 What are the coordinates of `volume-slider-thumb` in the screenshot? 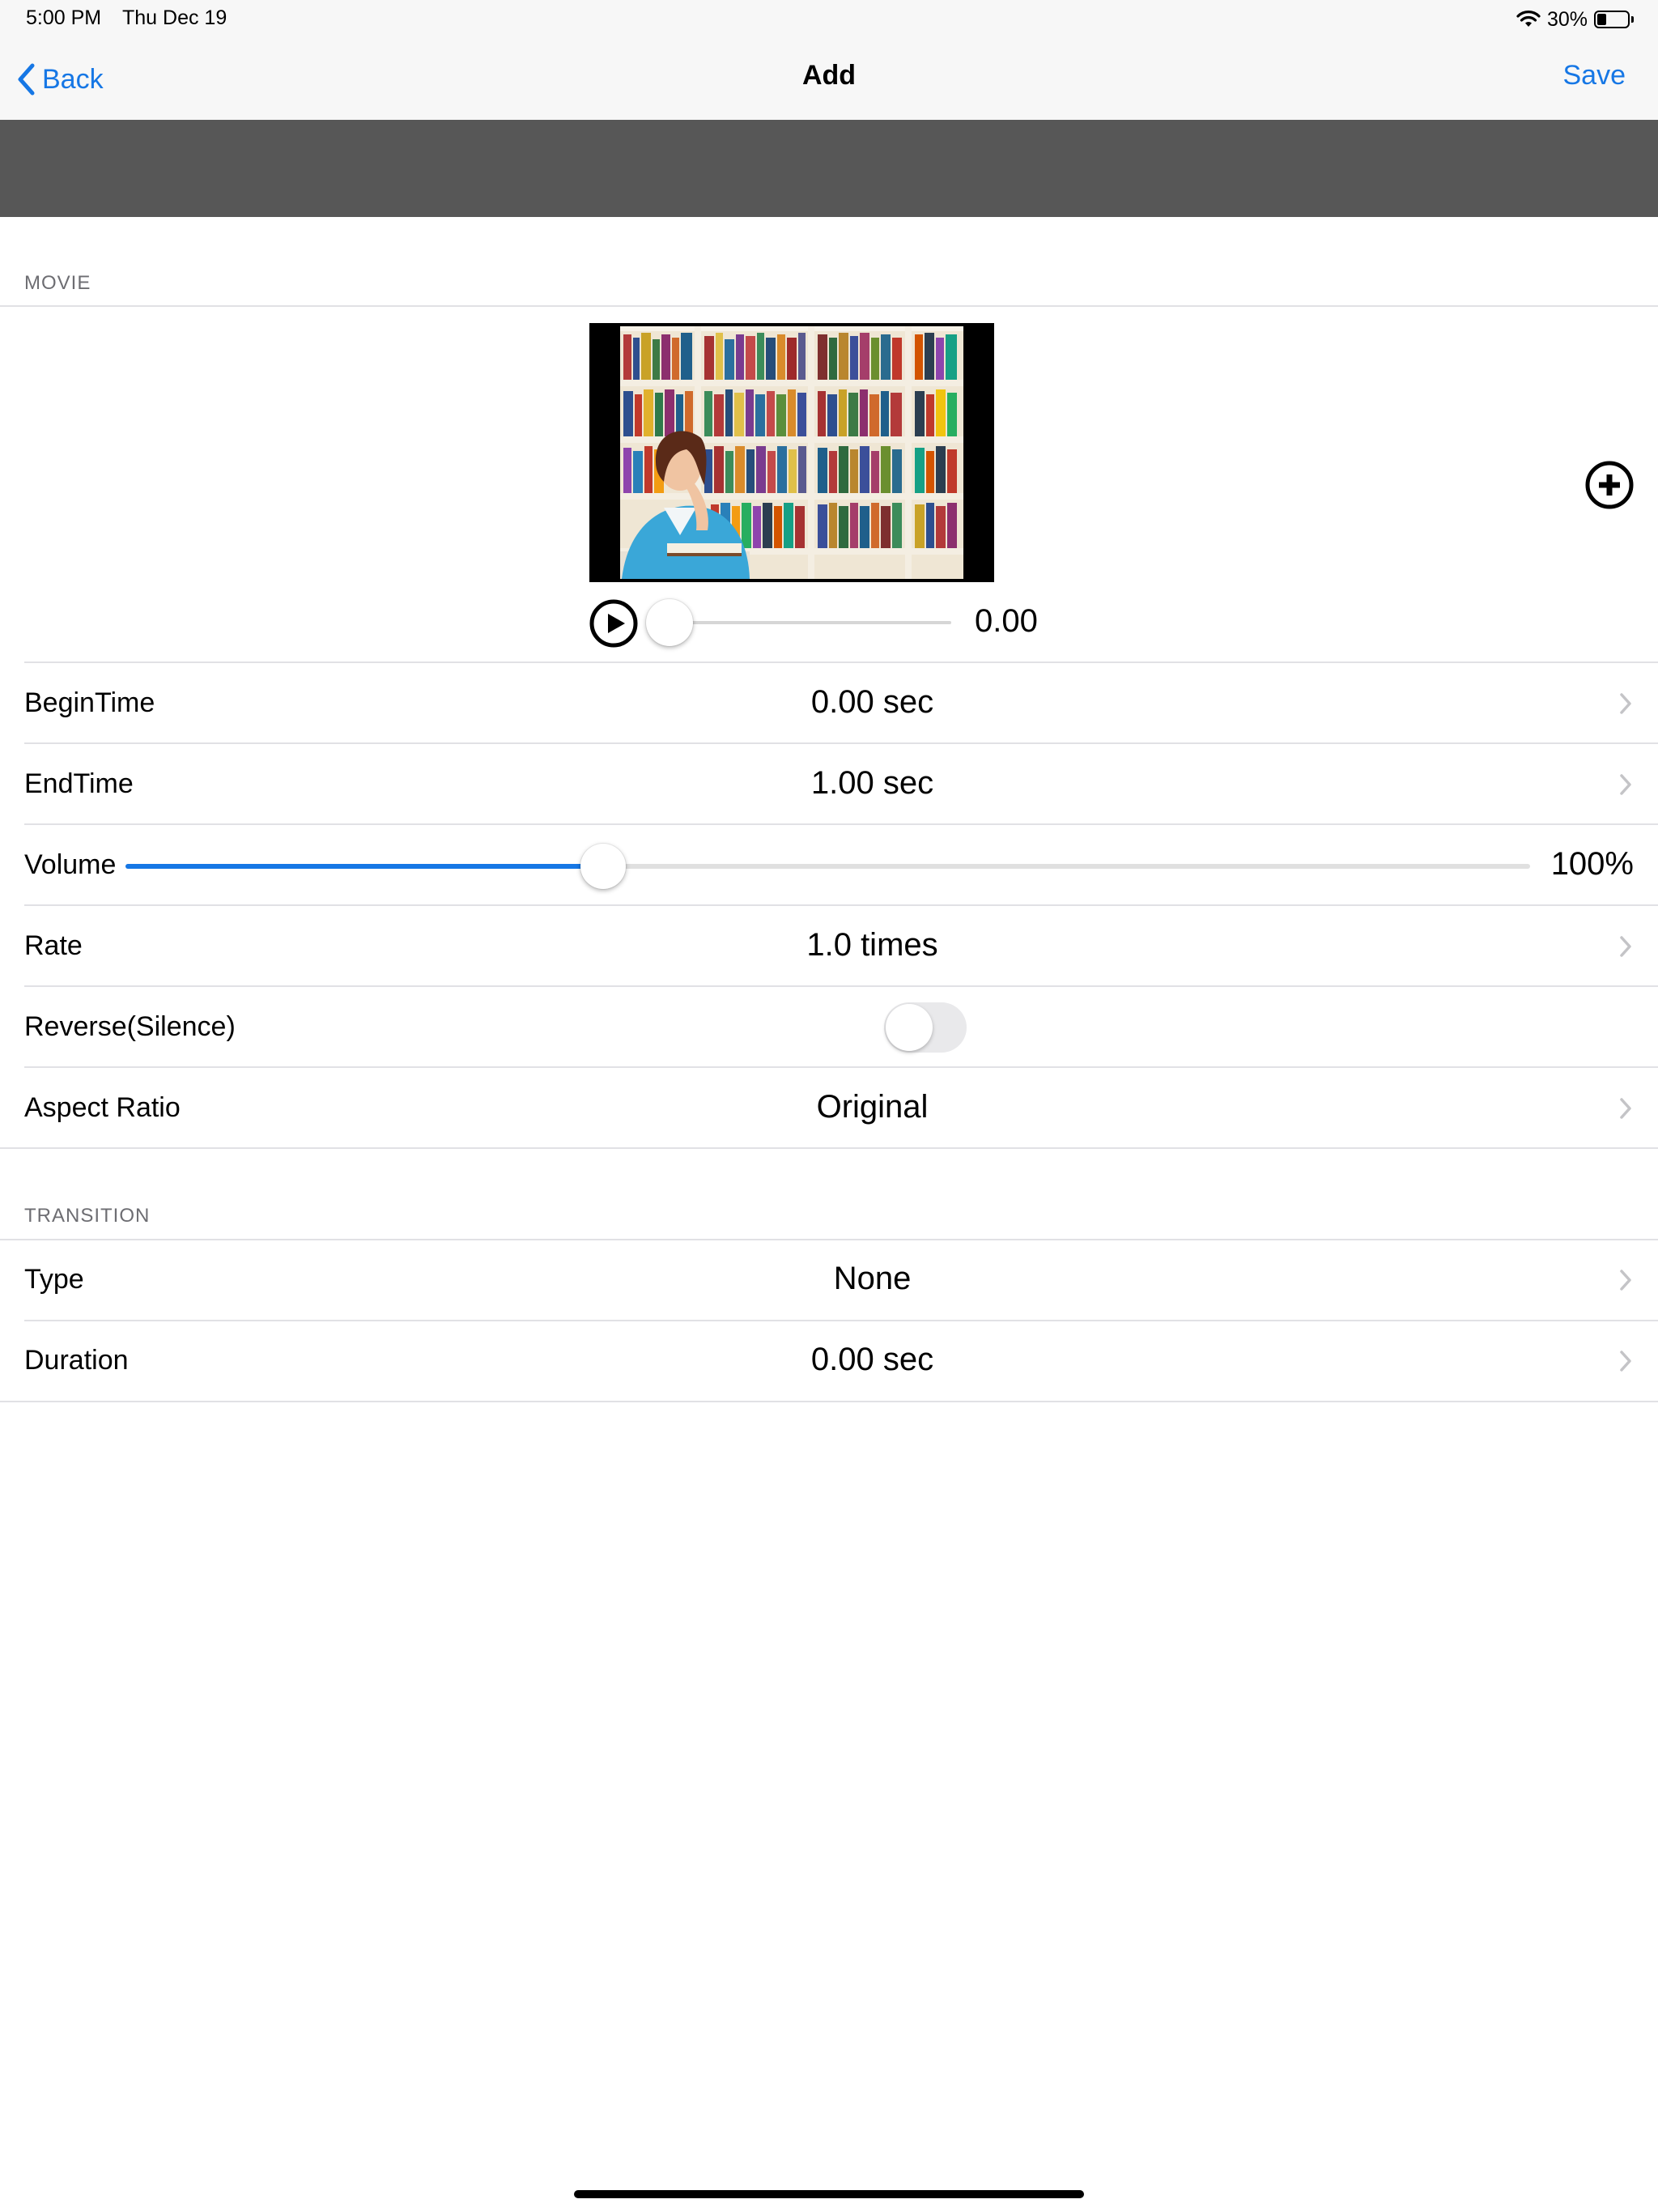 It's located at (603, 867).